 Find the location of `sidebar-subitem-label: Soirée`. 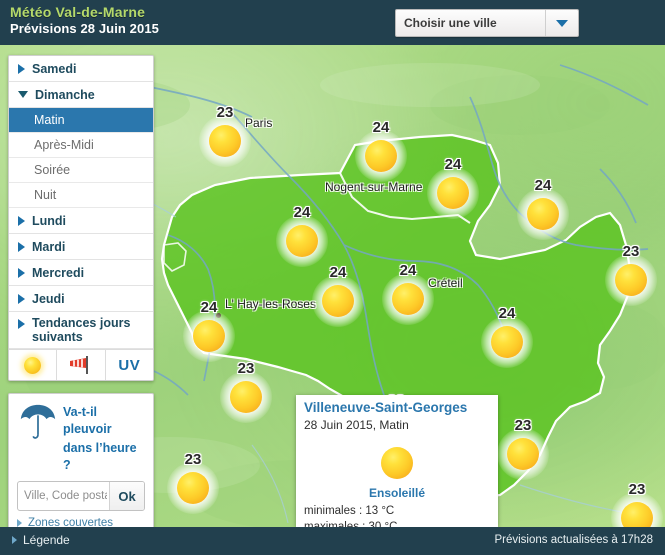

sidebar-subitem-label: Soirée is located at coordinates (52, 170).